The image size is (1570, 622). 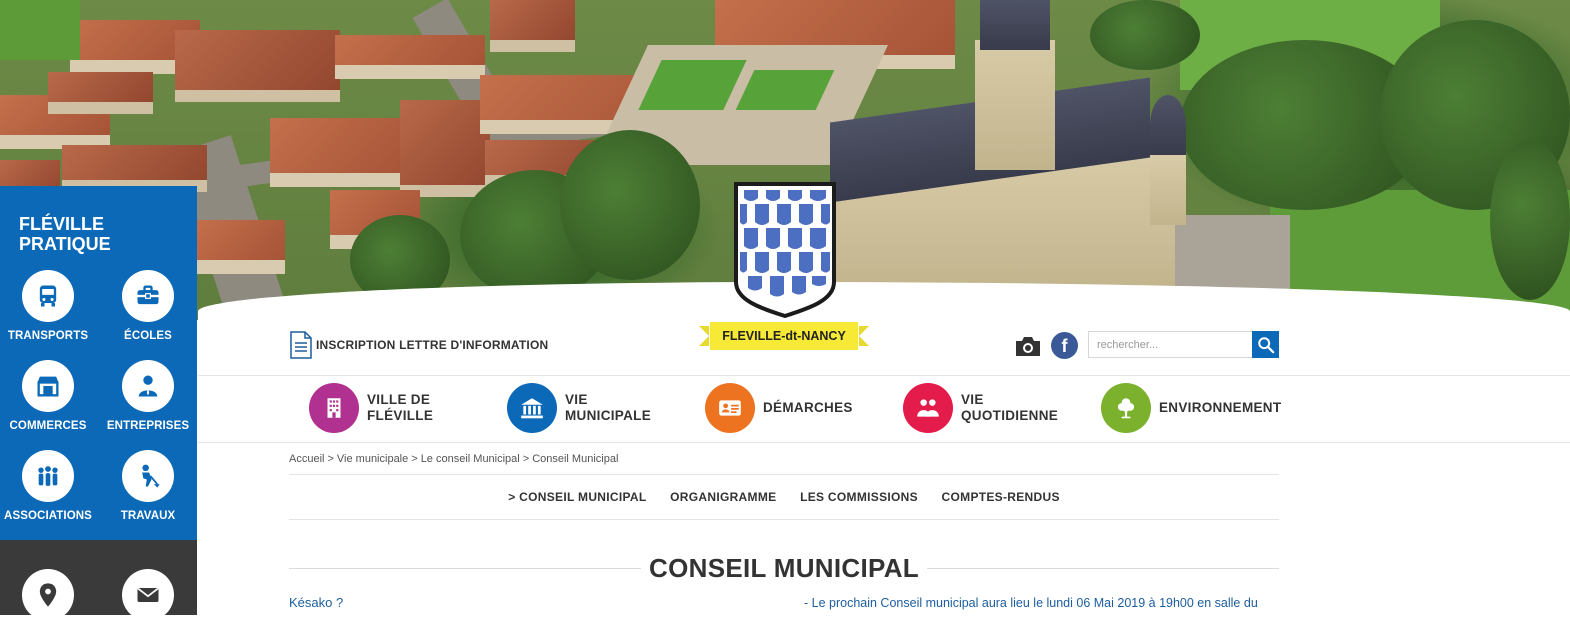 I want to click on newsletter-signup-link: INSCRIPTION LETTRE D'INFORMATION, so click(x=418, y=345).